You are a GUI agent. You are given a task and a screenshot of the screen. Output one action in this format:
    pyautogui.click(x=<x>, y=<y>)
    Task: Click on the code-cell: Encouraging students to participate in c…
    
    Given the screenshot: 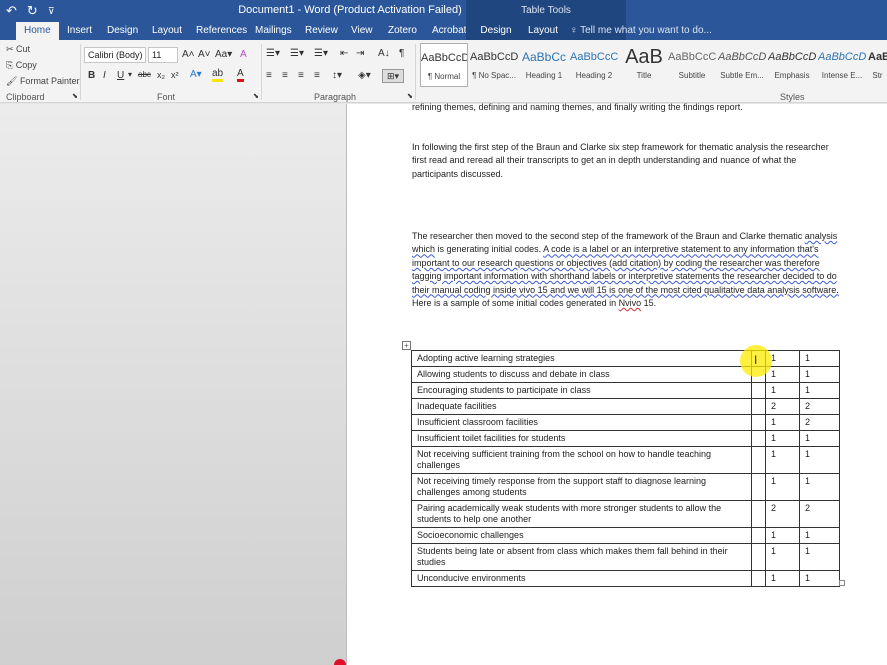 What is the action you would take?
    pyautogui.click(x=581, y=390)
    